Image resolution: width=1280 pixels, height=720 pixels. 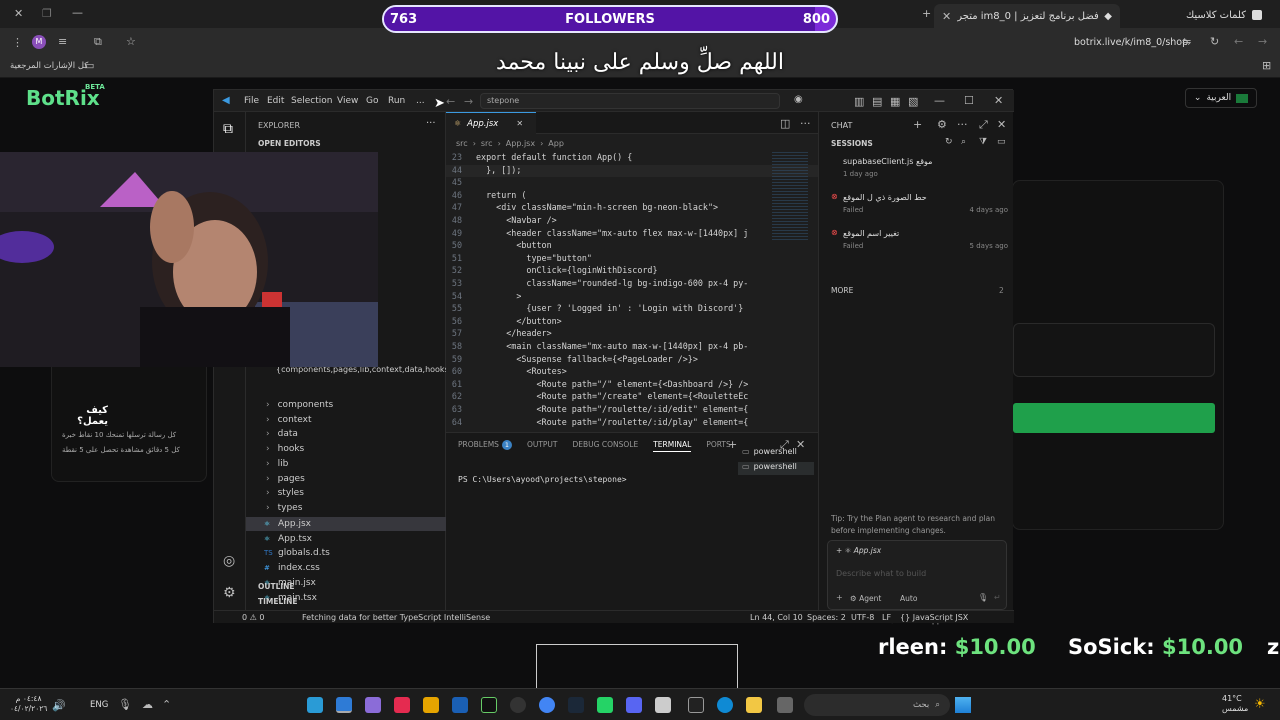 What do you see at coordinates (229, 593) in the screenshot?
I see `settings-gear-icon: ⚙` at bounding box center [229, 593].